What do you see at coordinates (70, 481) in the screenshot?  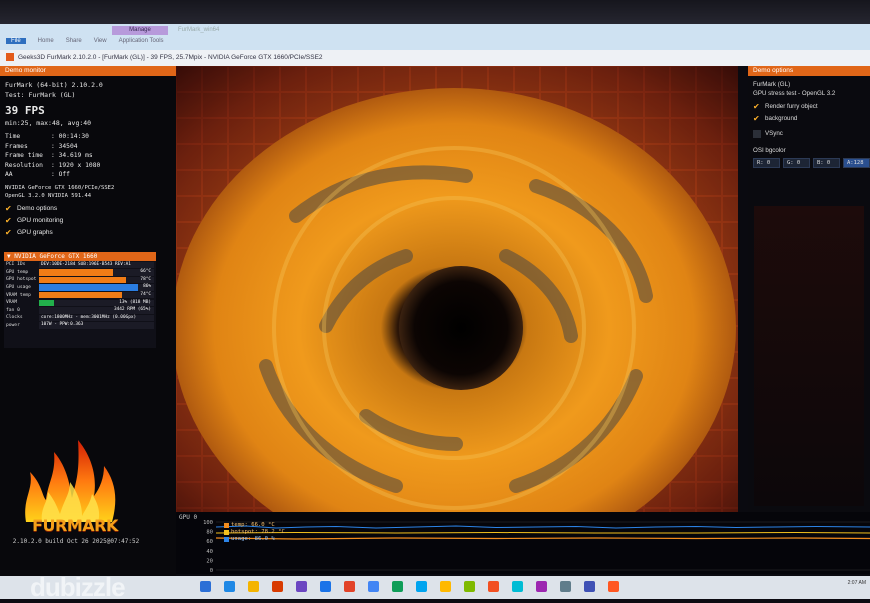 I see `flame-icon` at bounding box center [70, 481].